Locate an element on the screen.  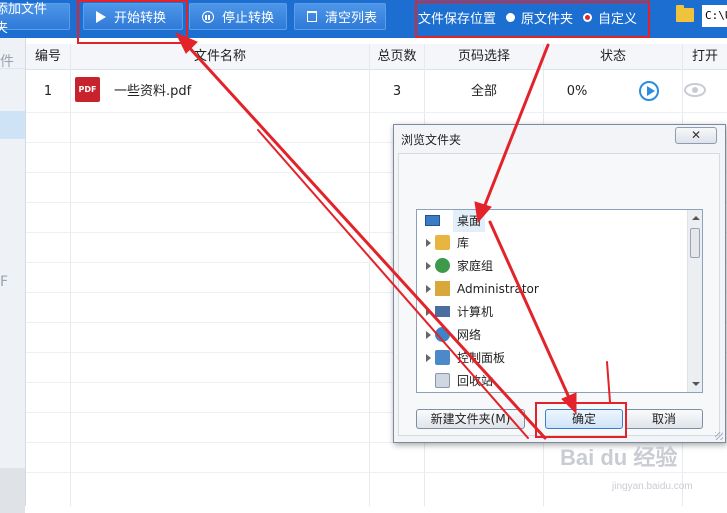
cancel-button: 取消 is located at coordinates (664, 419).